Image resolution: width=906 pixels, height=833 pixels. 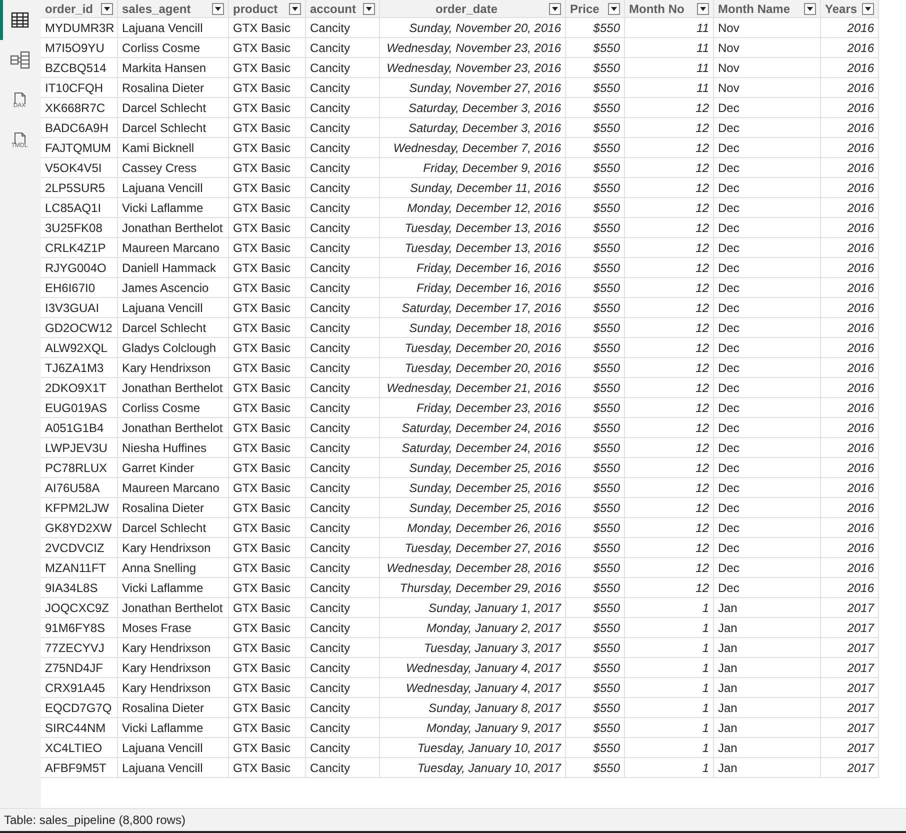 What do you see at coordinates (79, 448) in the screenshot?
I see `table-cell: LWPJEV3U` at bounding box center [79, 448].